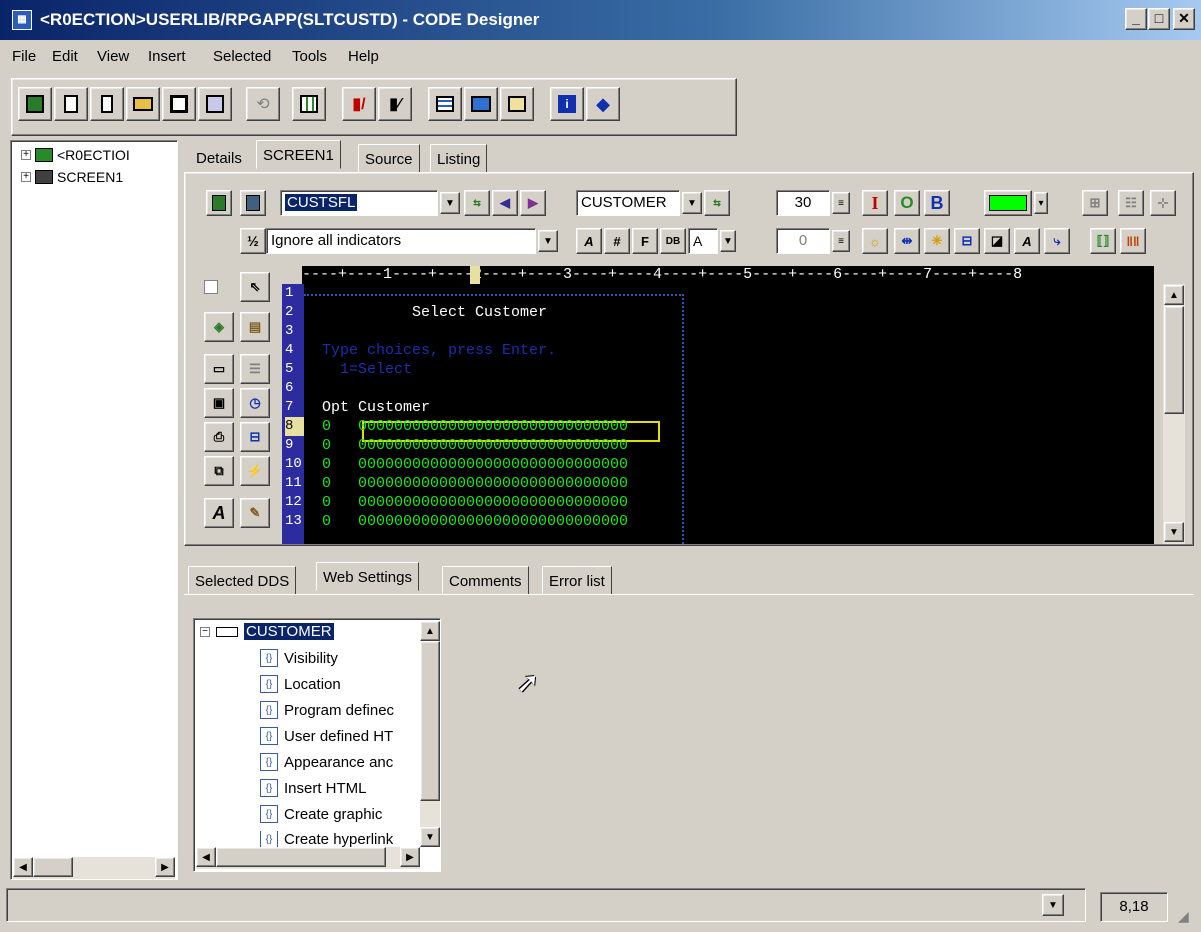 This screenshot has width=1201, height=932. I want to click on open-folder-icon, so click(143, 104).